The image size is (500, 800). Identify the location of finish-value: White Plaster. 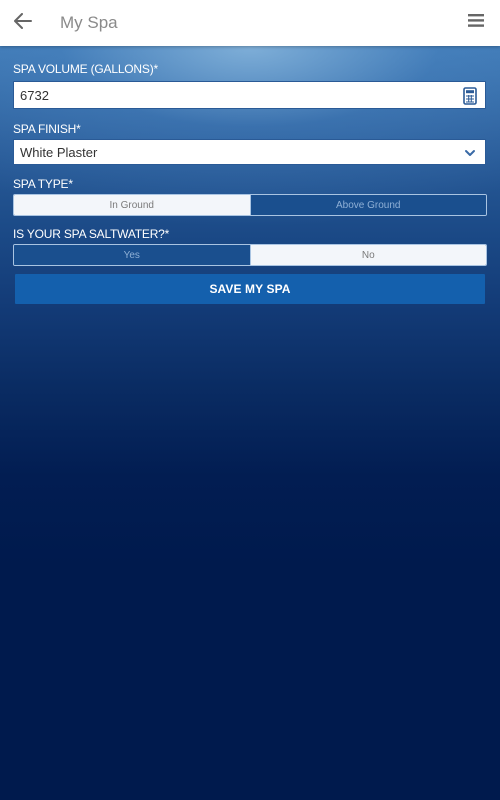
(59, 152).